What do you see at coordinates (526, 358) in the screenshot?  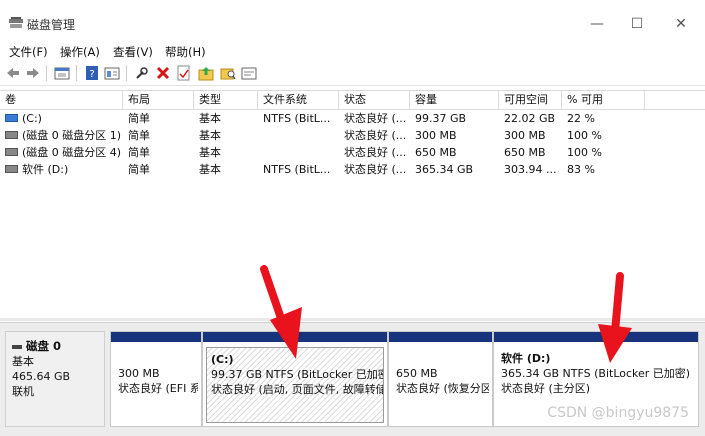 I see `partition-label: 软件 (D:)` at bounding box center [526, 358].